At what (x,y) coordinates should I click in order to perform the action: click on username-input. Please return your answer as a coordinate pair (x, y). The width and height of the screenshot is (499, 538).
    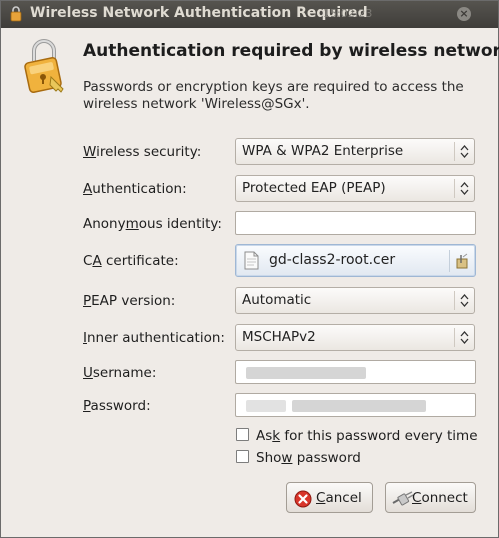
    Looking at the image, I should click on (355, 372).